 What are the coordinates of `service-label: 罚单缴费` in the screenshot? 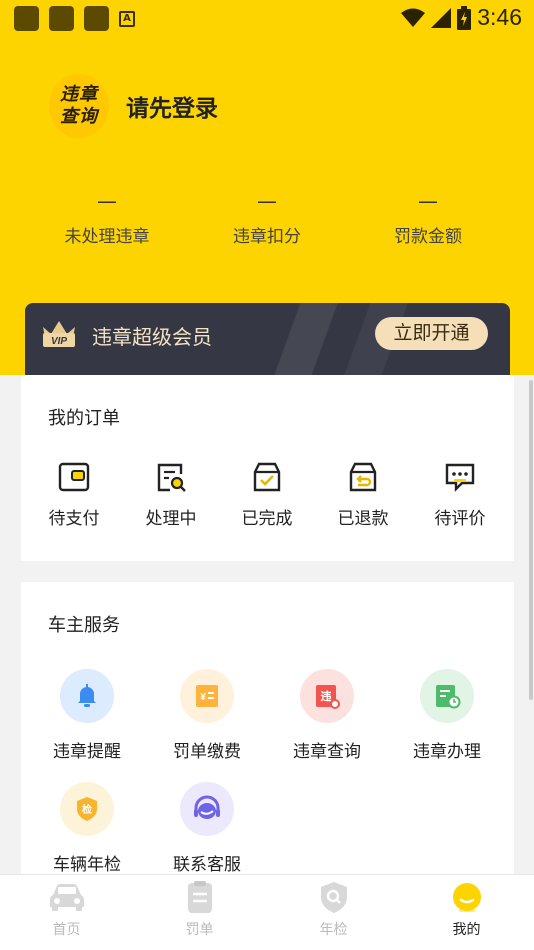 It's located at (207, 752).